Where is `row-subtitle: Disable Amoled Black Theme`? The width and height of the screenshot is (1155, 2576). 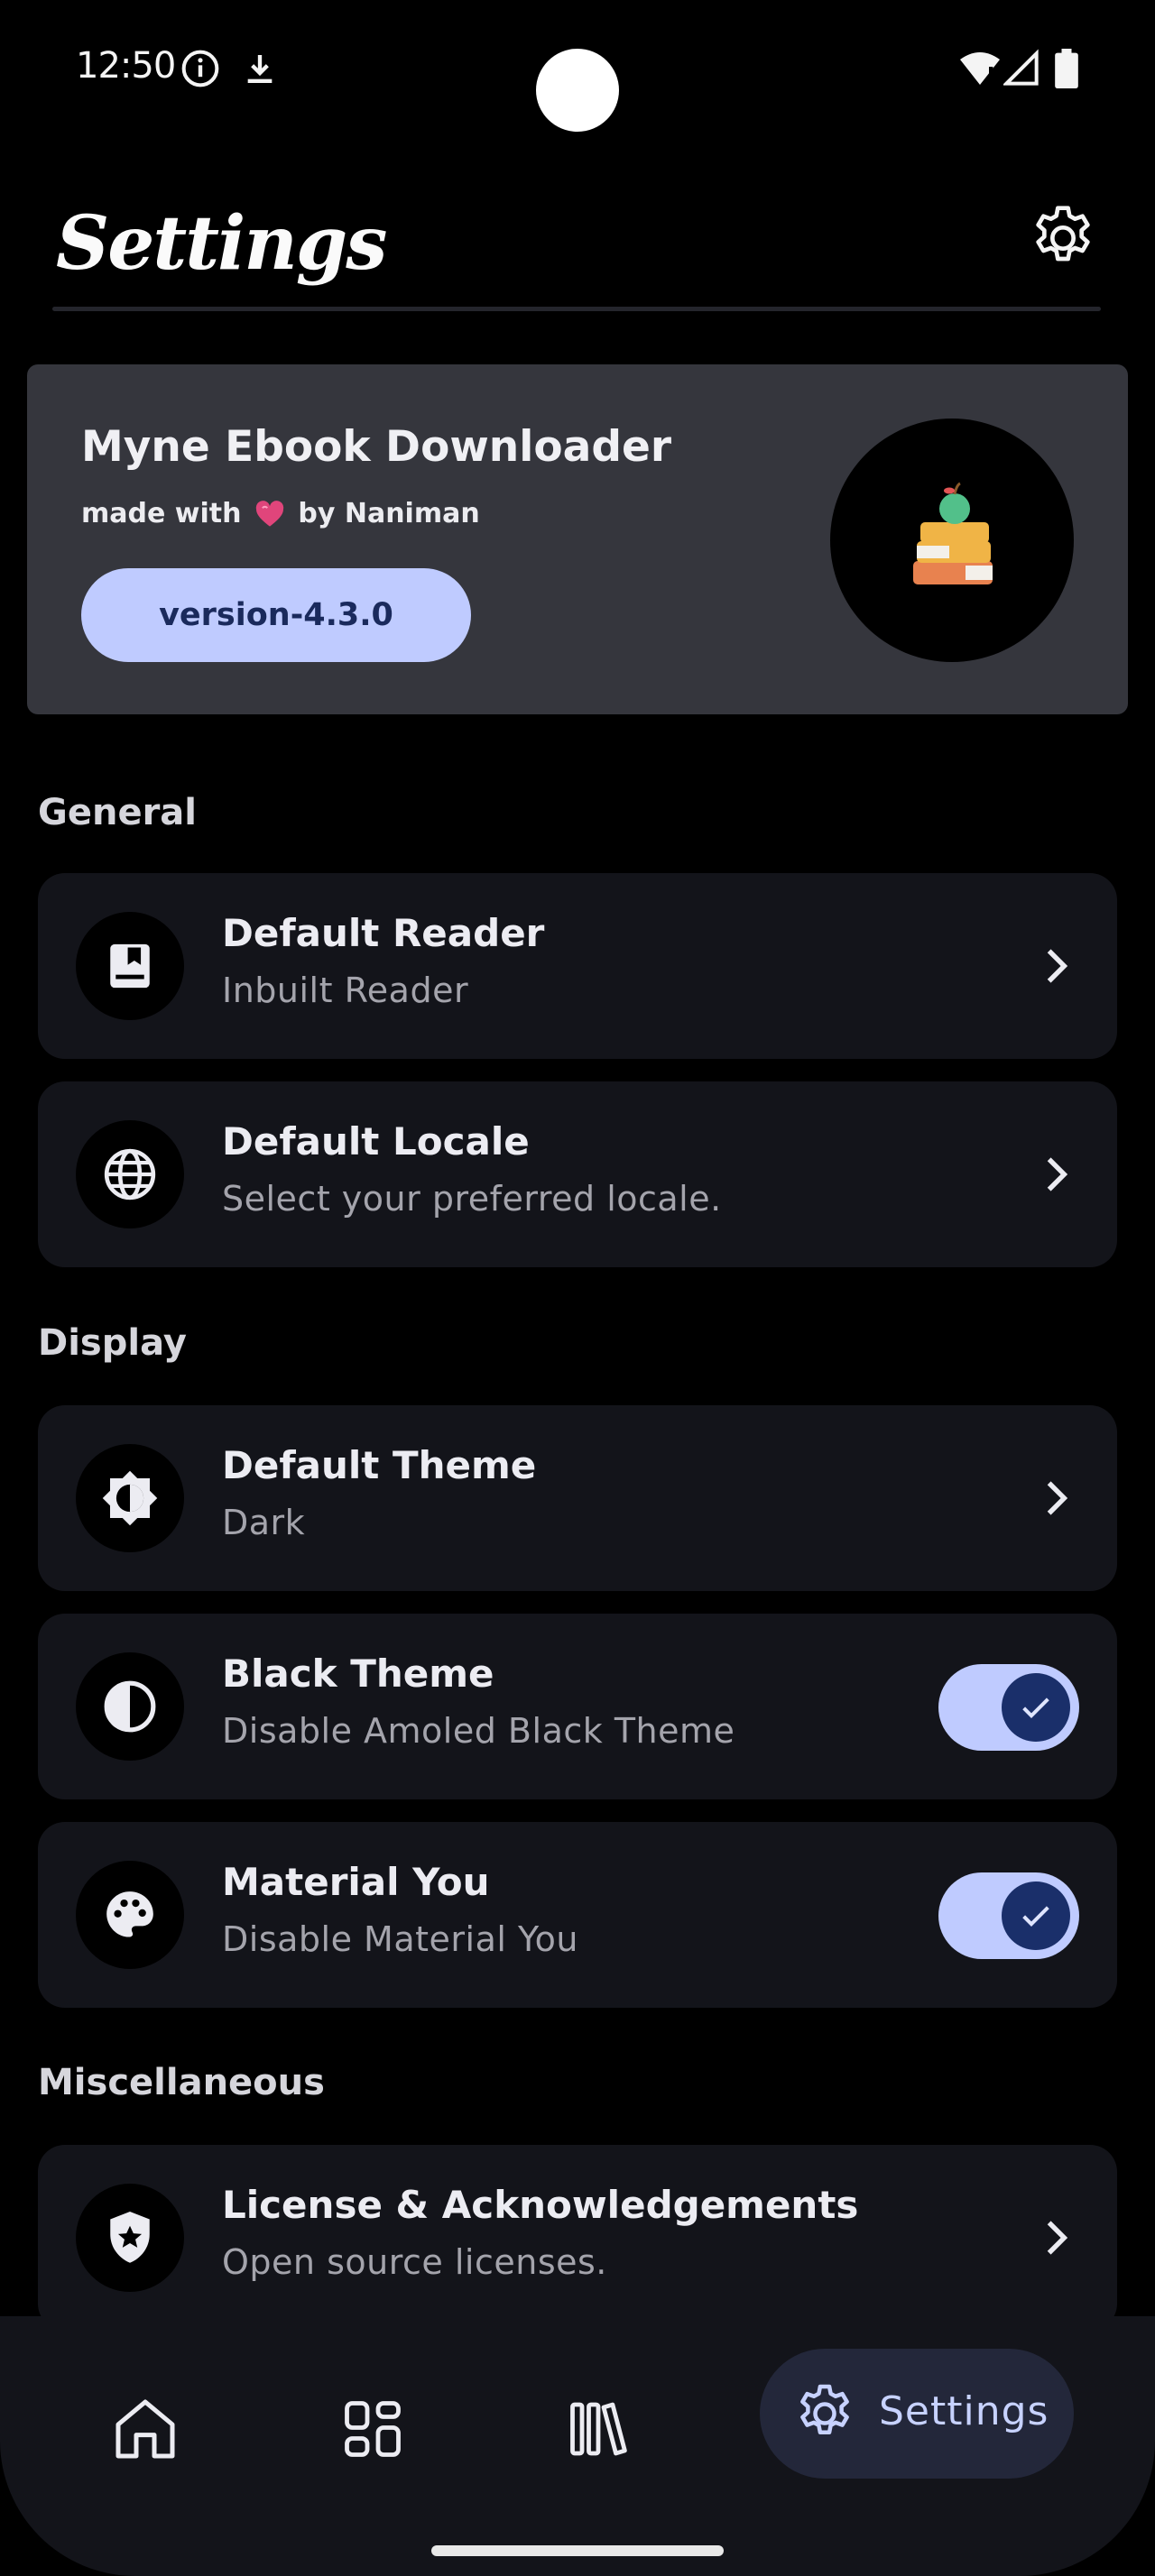 row-subtitle: Disable Amoled Black Theme is located at coordinates (479, 1731).